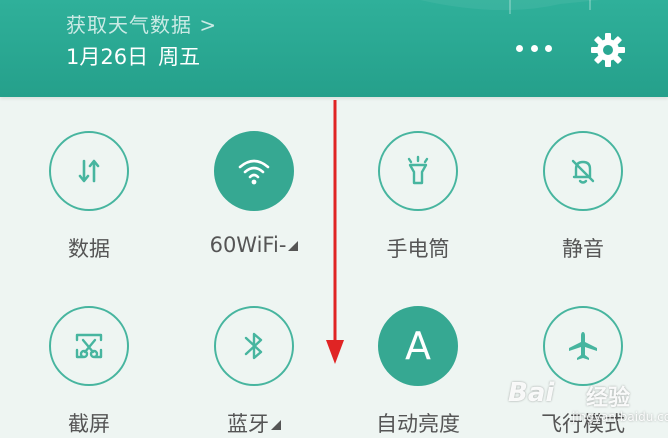 This screenshot has height=438, width=668. I want to click on tile-label: 自动亮度, so click(418, 424).